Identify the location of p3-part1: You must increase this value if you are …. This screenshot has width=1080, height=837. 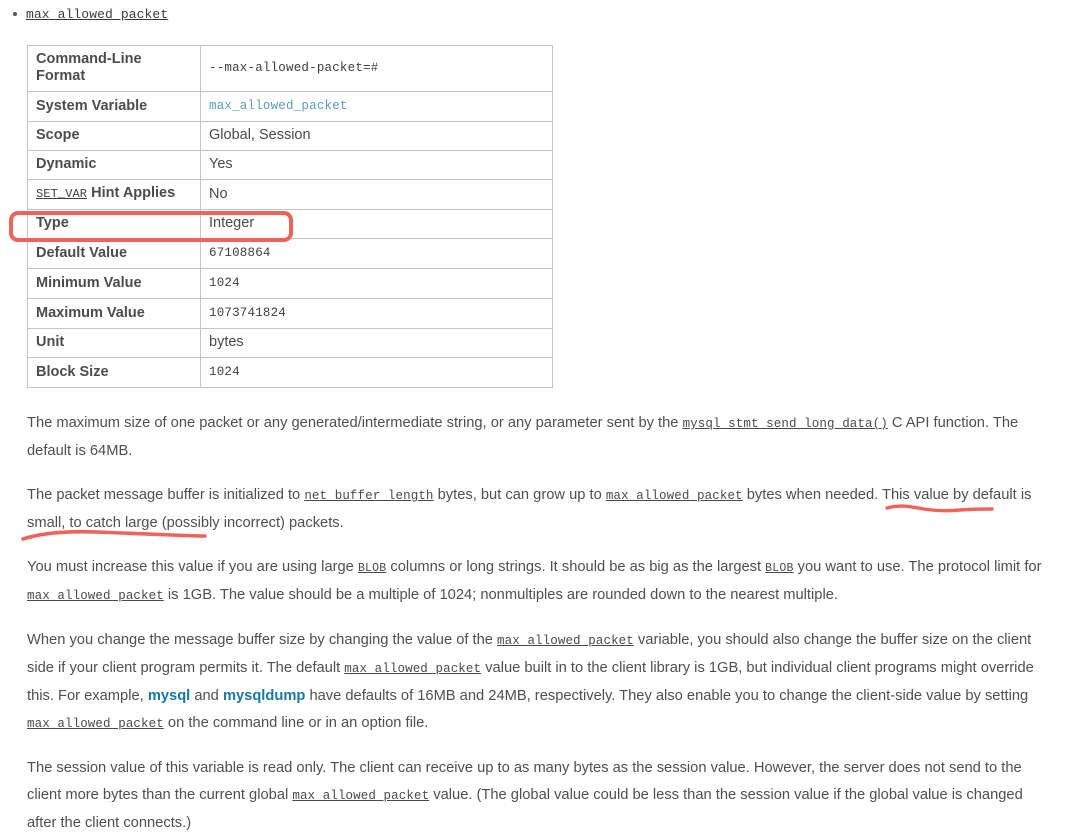
(192, 567).